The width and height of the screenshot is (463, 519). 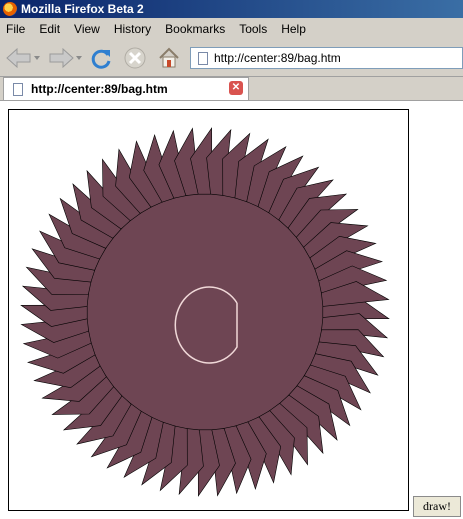 What do you see at coordinates (135, 58) in the screenshot?
I see `stop-icon` at bounding box center [135, 58].